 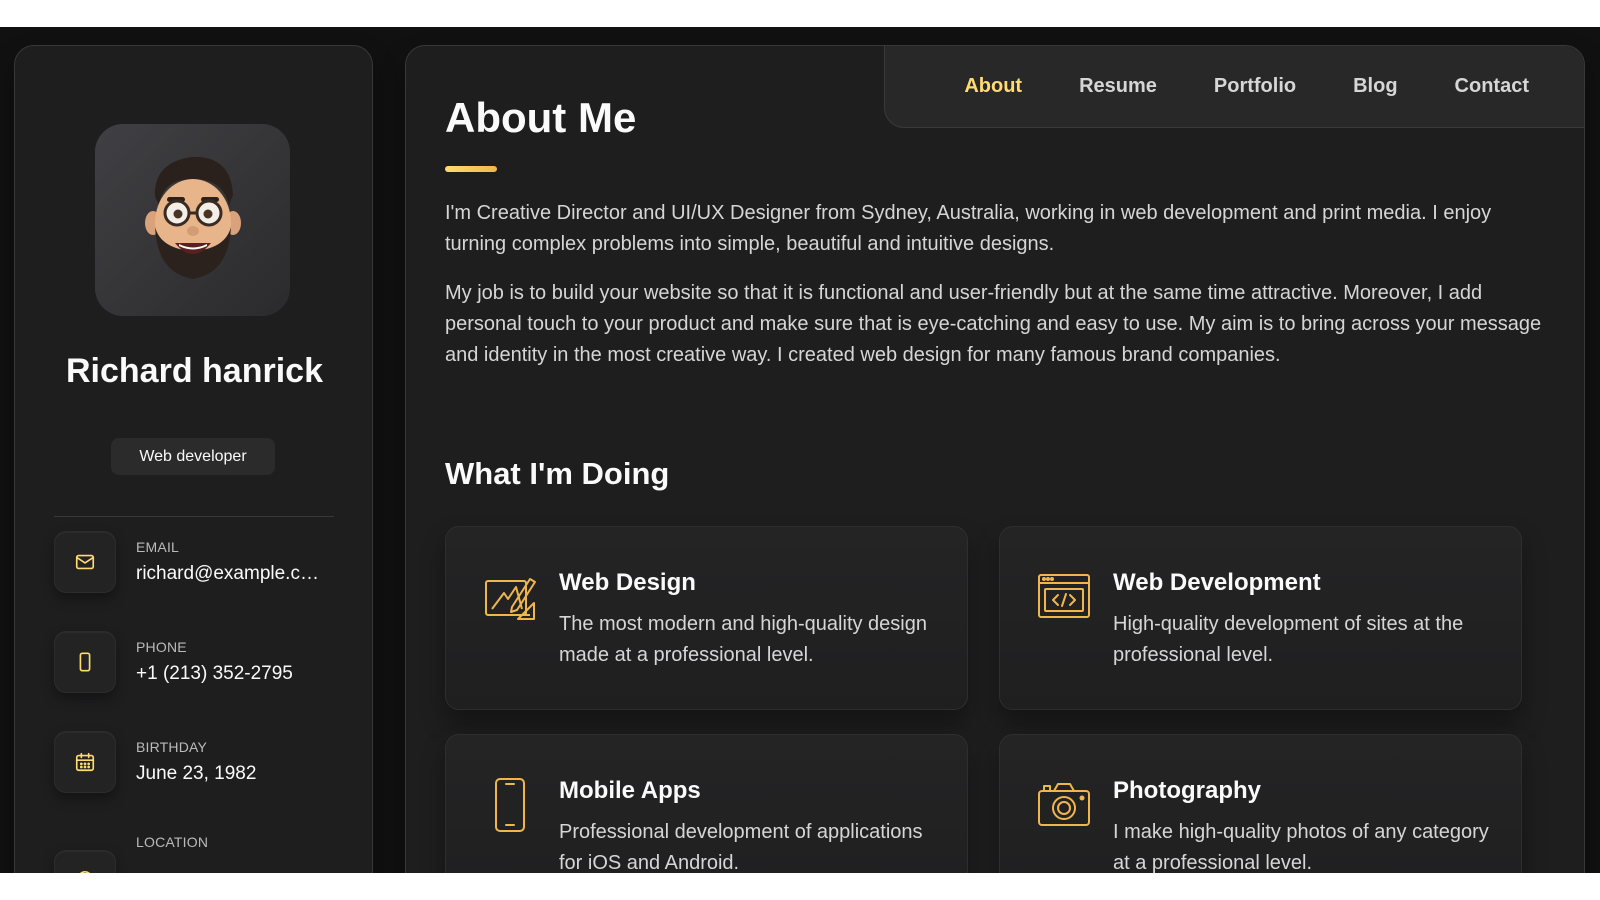 I want to click on camera-icon, so click(x=1064, y=804).